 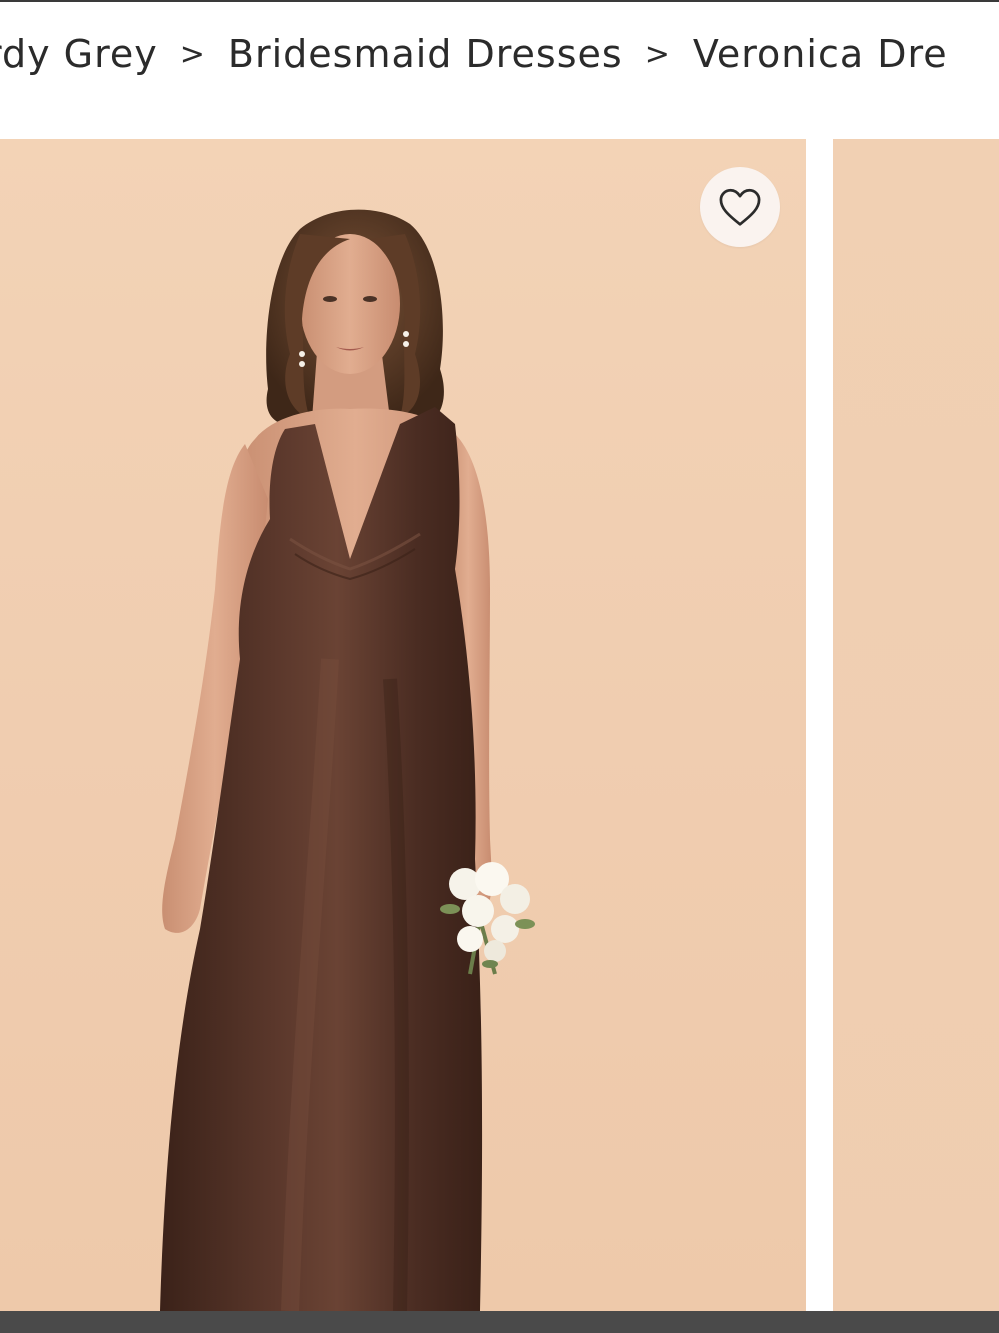 I want to click on heart-outline-icon, so click(x=740, y=207).